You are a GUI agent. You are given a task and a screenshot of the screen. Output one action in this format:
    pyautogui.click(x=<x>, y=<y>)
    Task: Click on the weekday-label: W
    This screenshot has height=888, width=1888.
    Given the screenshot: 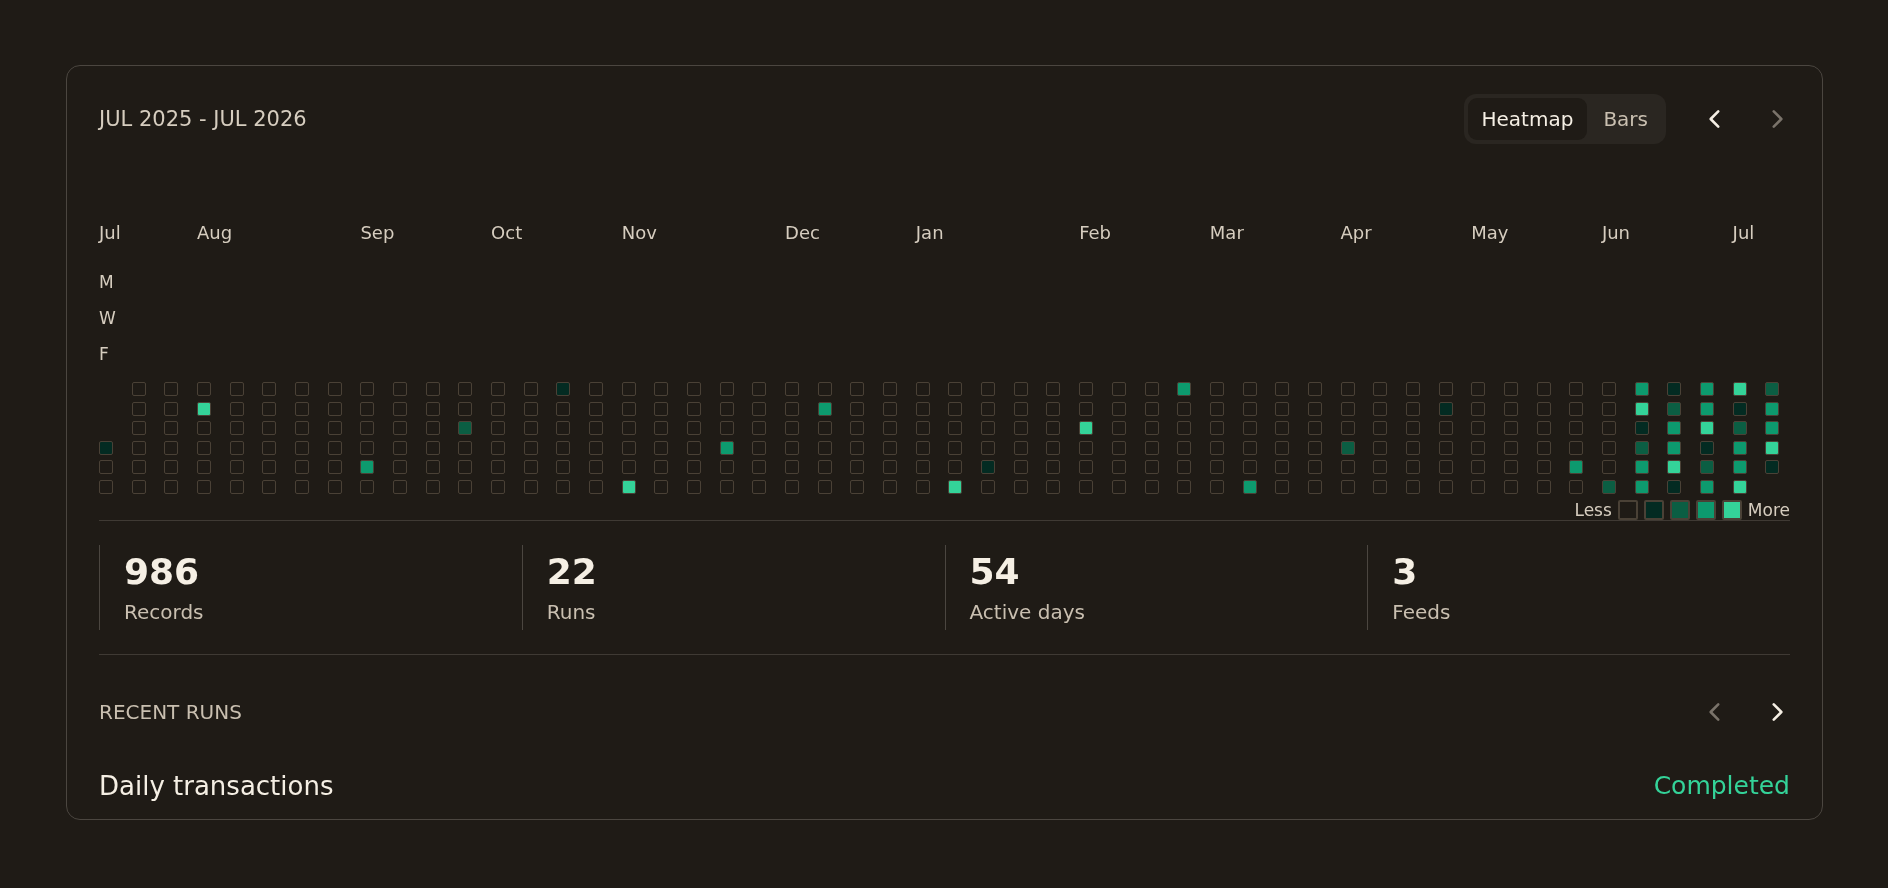 What is the action you would take?
    pyautogui.click(x=107, y=318)
    